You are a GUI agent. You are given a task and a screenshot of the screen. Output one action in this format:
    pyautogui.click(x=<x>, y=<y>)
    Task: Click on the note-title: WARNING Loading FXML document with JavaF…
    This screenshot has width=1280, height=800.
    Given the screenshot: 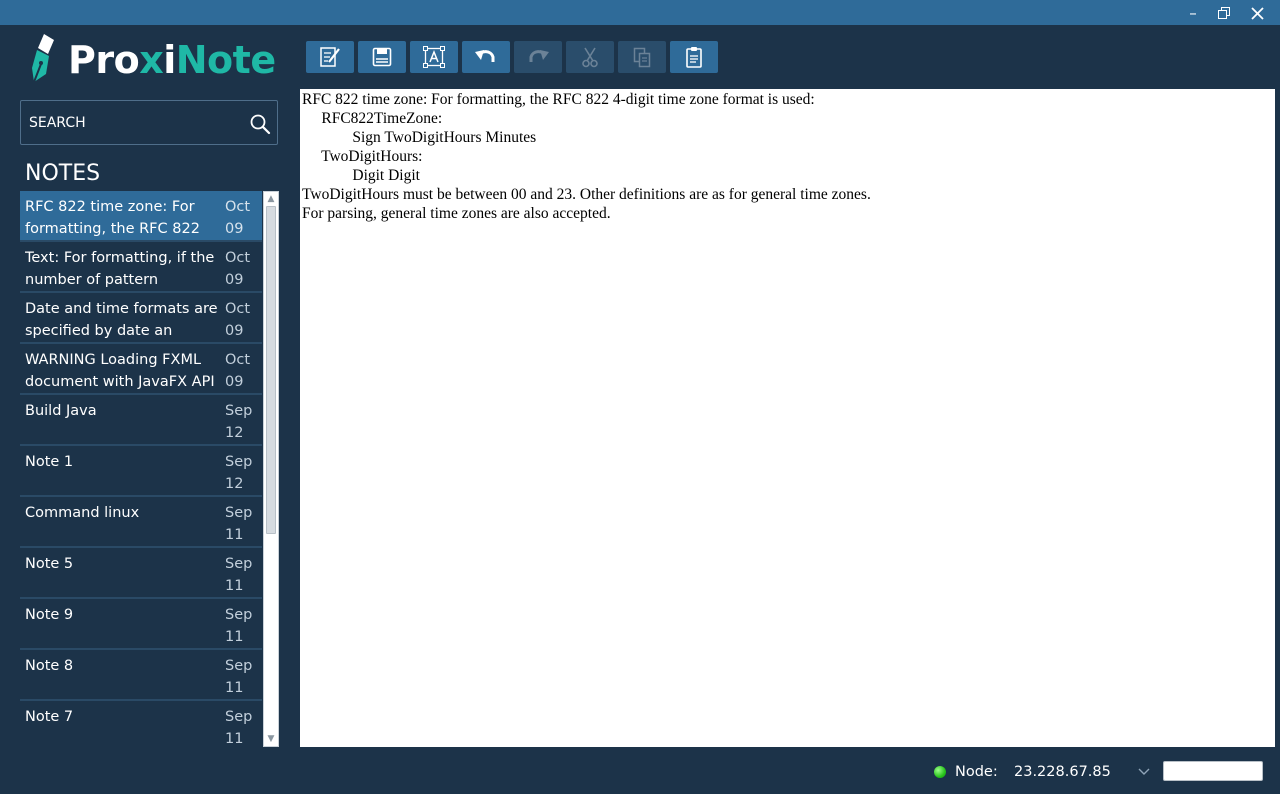 What is the action you would take?
    pyautogui.click(x=120, y=371)
    